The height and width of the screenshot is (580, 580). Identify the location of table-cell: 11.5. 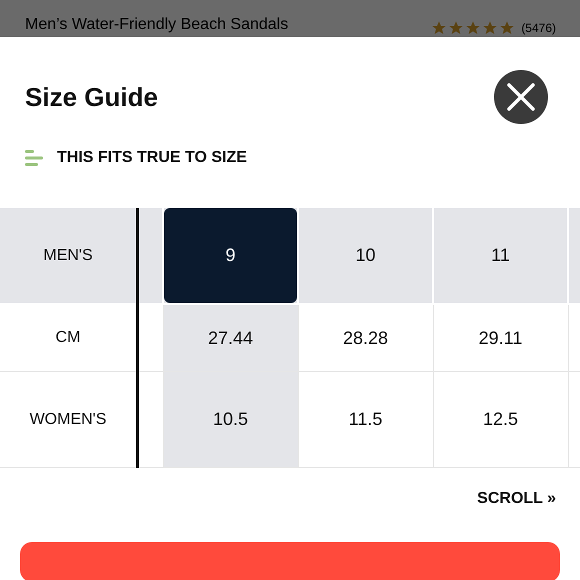
(365, 420).